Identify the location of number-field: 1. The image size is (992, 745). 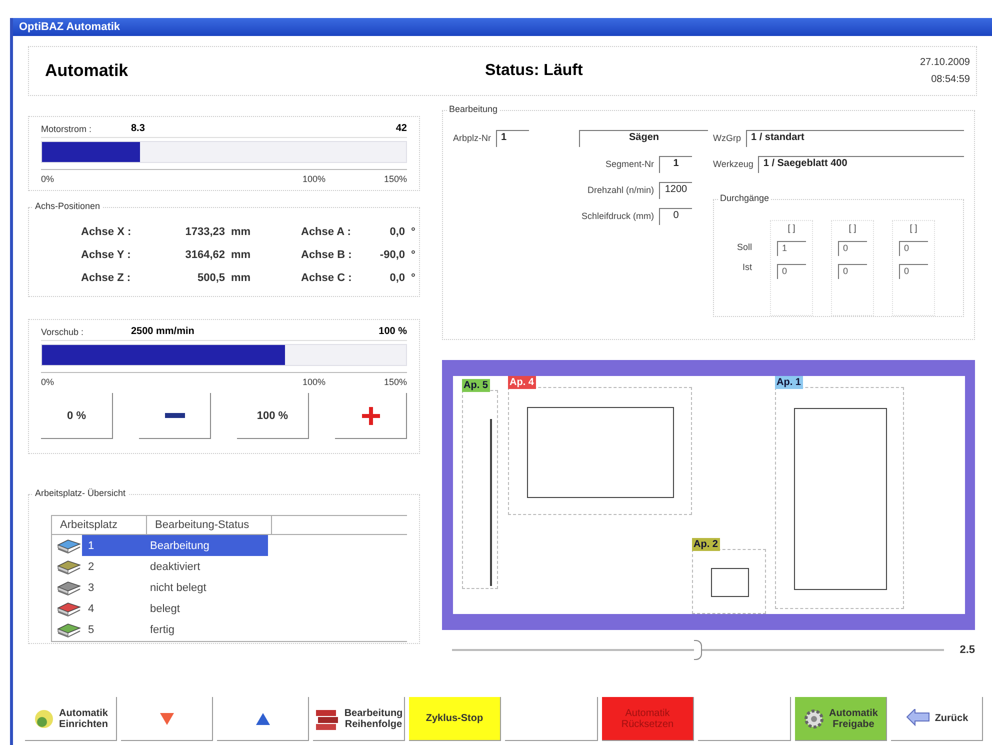
(513, 138).